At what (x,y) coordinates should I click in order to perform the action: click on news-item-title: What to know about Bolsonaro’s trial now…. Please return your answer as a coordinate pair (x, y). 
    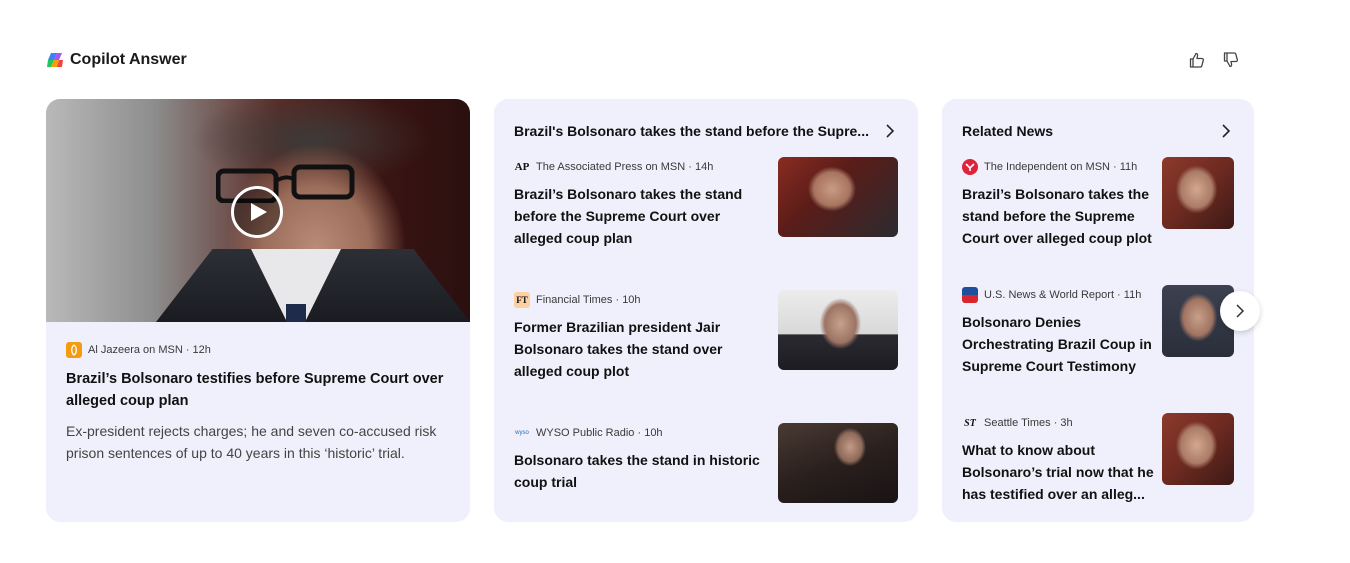
    Looking at the image, I should click on (1058, 472).